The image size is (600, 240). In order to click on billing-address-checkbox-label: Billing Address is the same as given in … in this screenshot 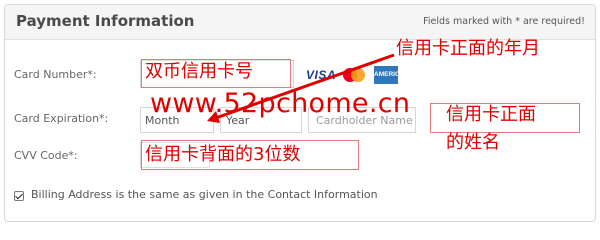, I will do `click(204, 194)`.